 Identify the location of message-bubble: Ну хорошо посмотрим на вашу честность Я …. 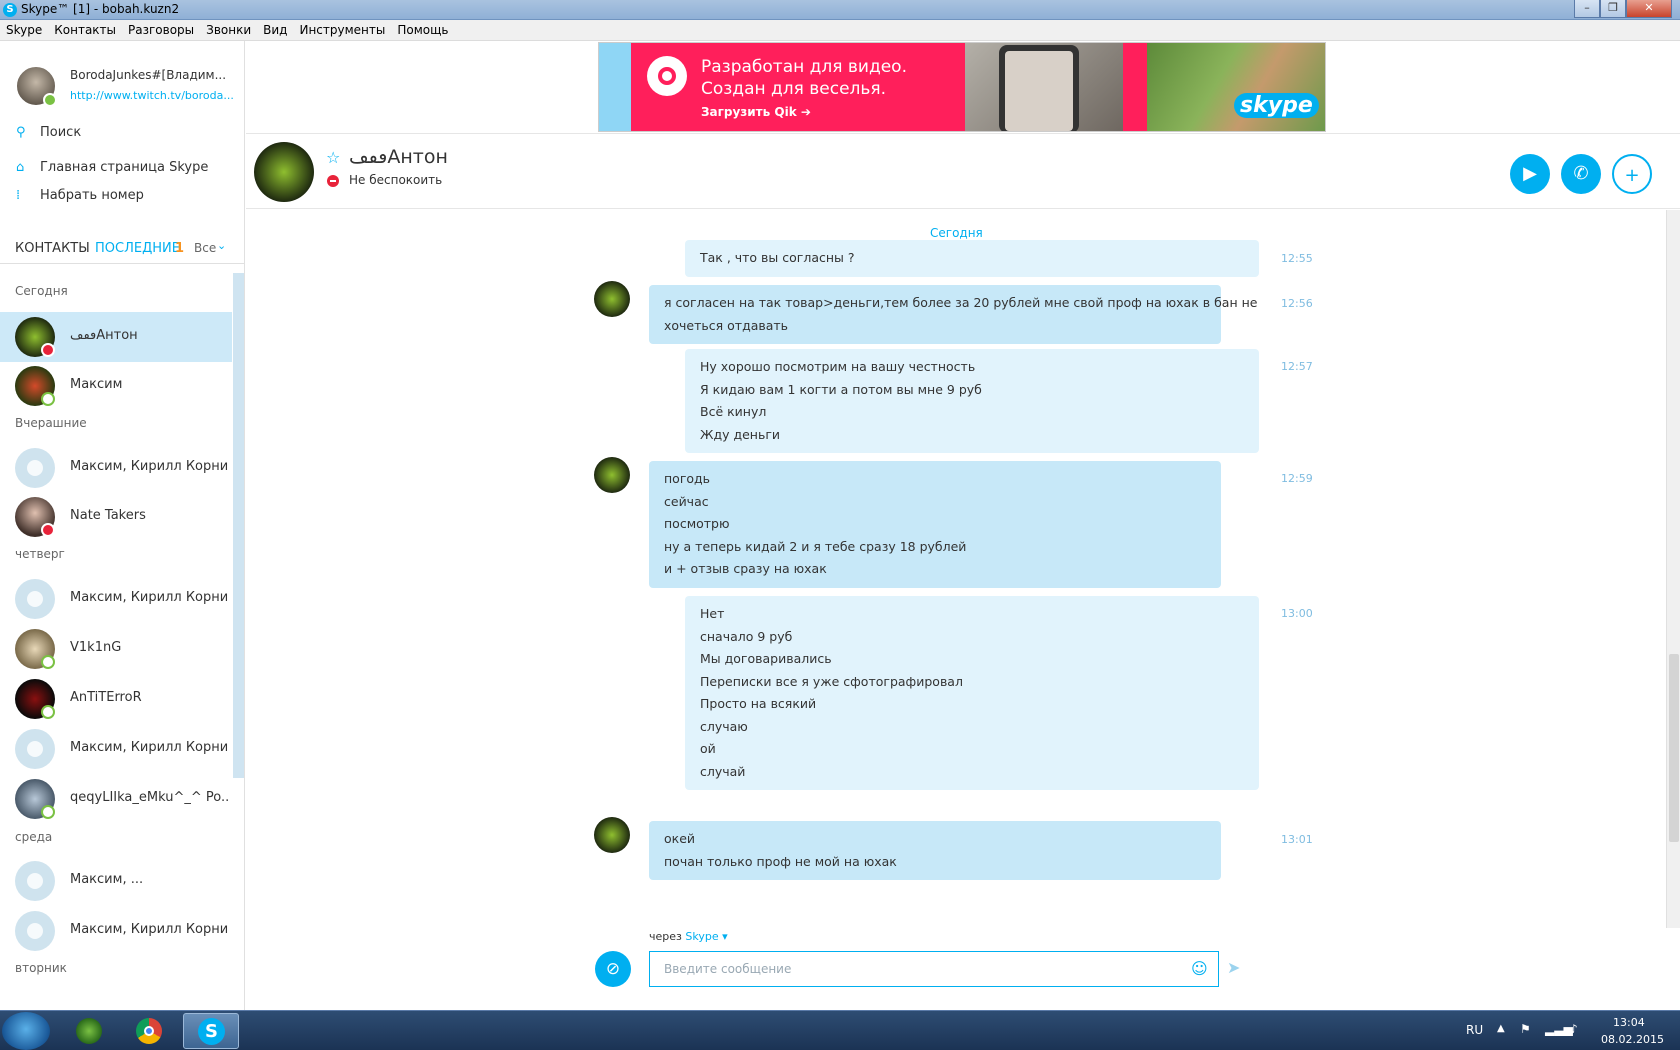
(972, 401).